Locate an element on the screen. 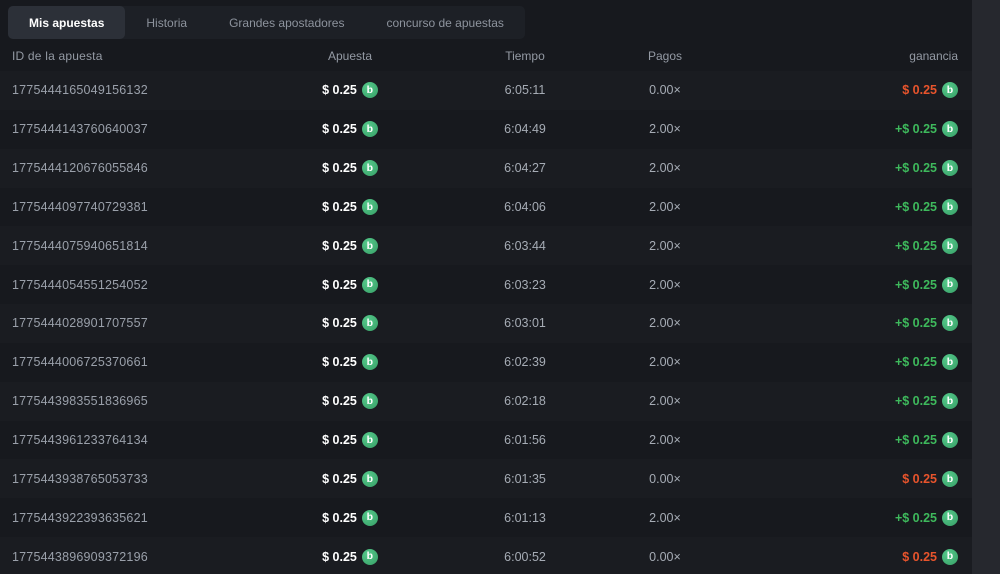 This screenshot has width=1000, height=574. bet-time-cell: 6:00:52 is located at coordinates (525, 556).